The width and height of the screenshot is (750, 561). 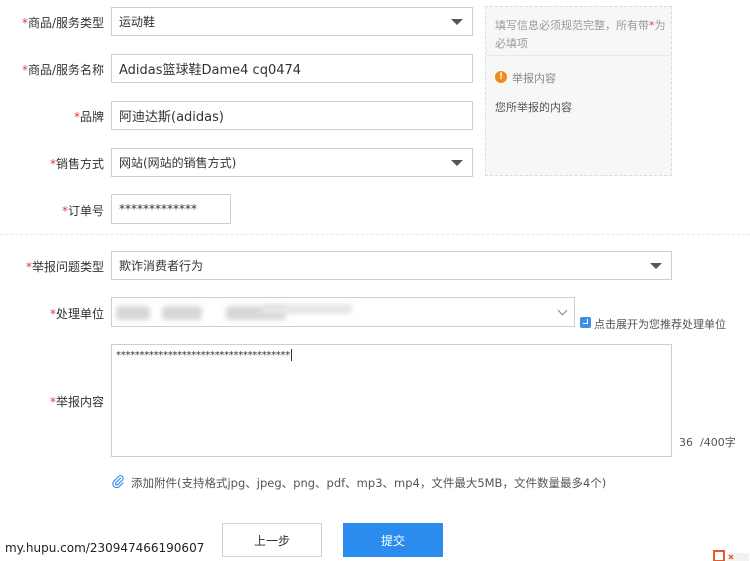 What do you see at coordinates (76, 402) in the screenshot?
I see `content-label: *举报内容` at bounding box center [76, 402].